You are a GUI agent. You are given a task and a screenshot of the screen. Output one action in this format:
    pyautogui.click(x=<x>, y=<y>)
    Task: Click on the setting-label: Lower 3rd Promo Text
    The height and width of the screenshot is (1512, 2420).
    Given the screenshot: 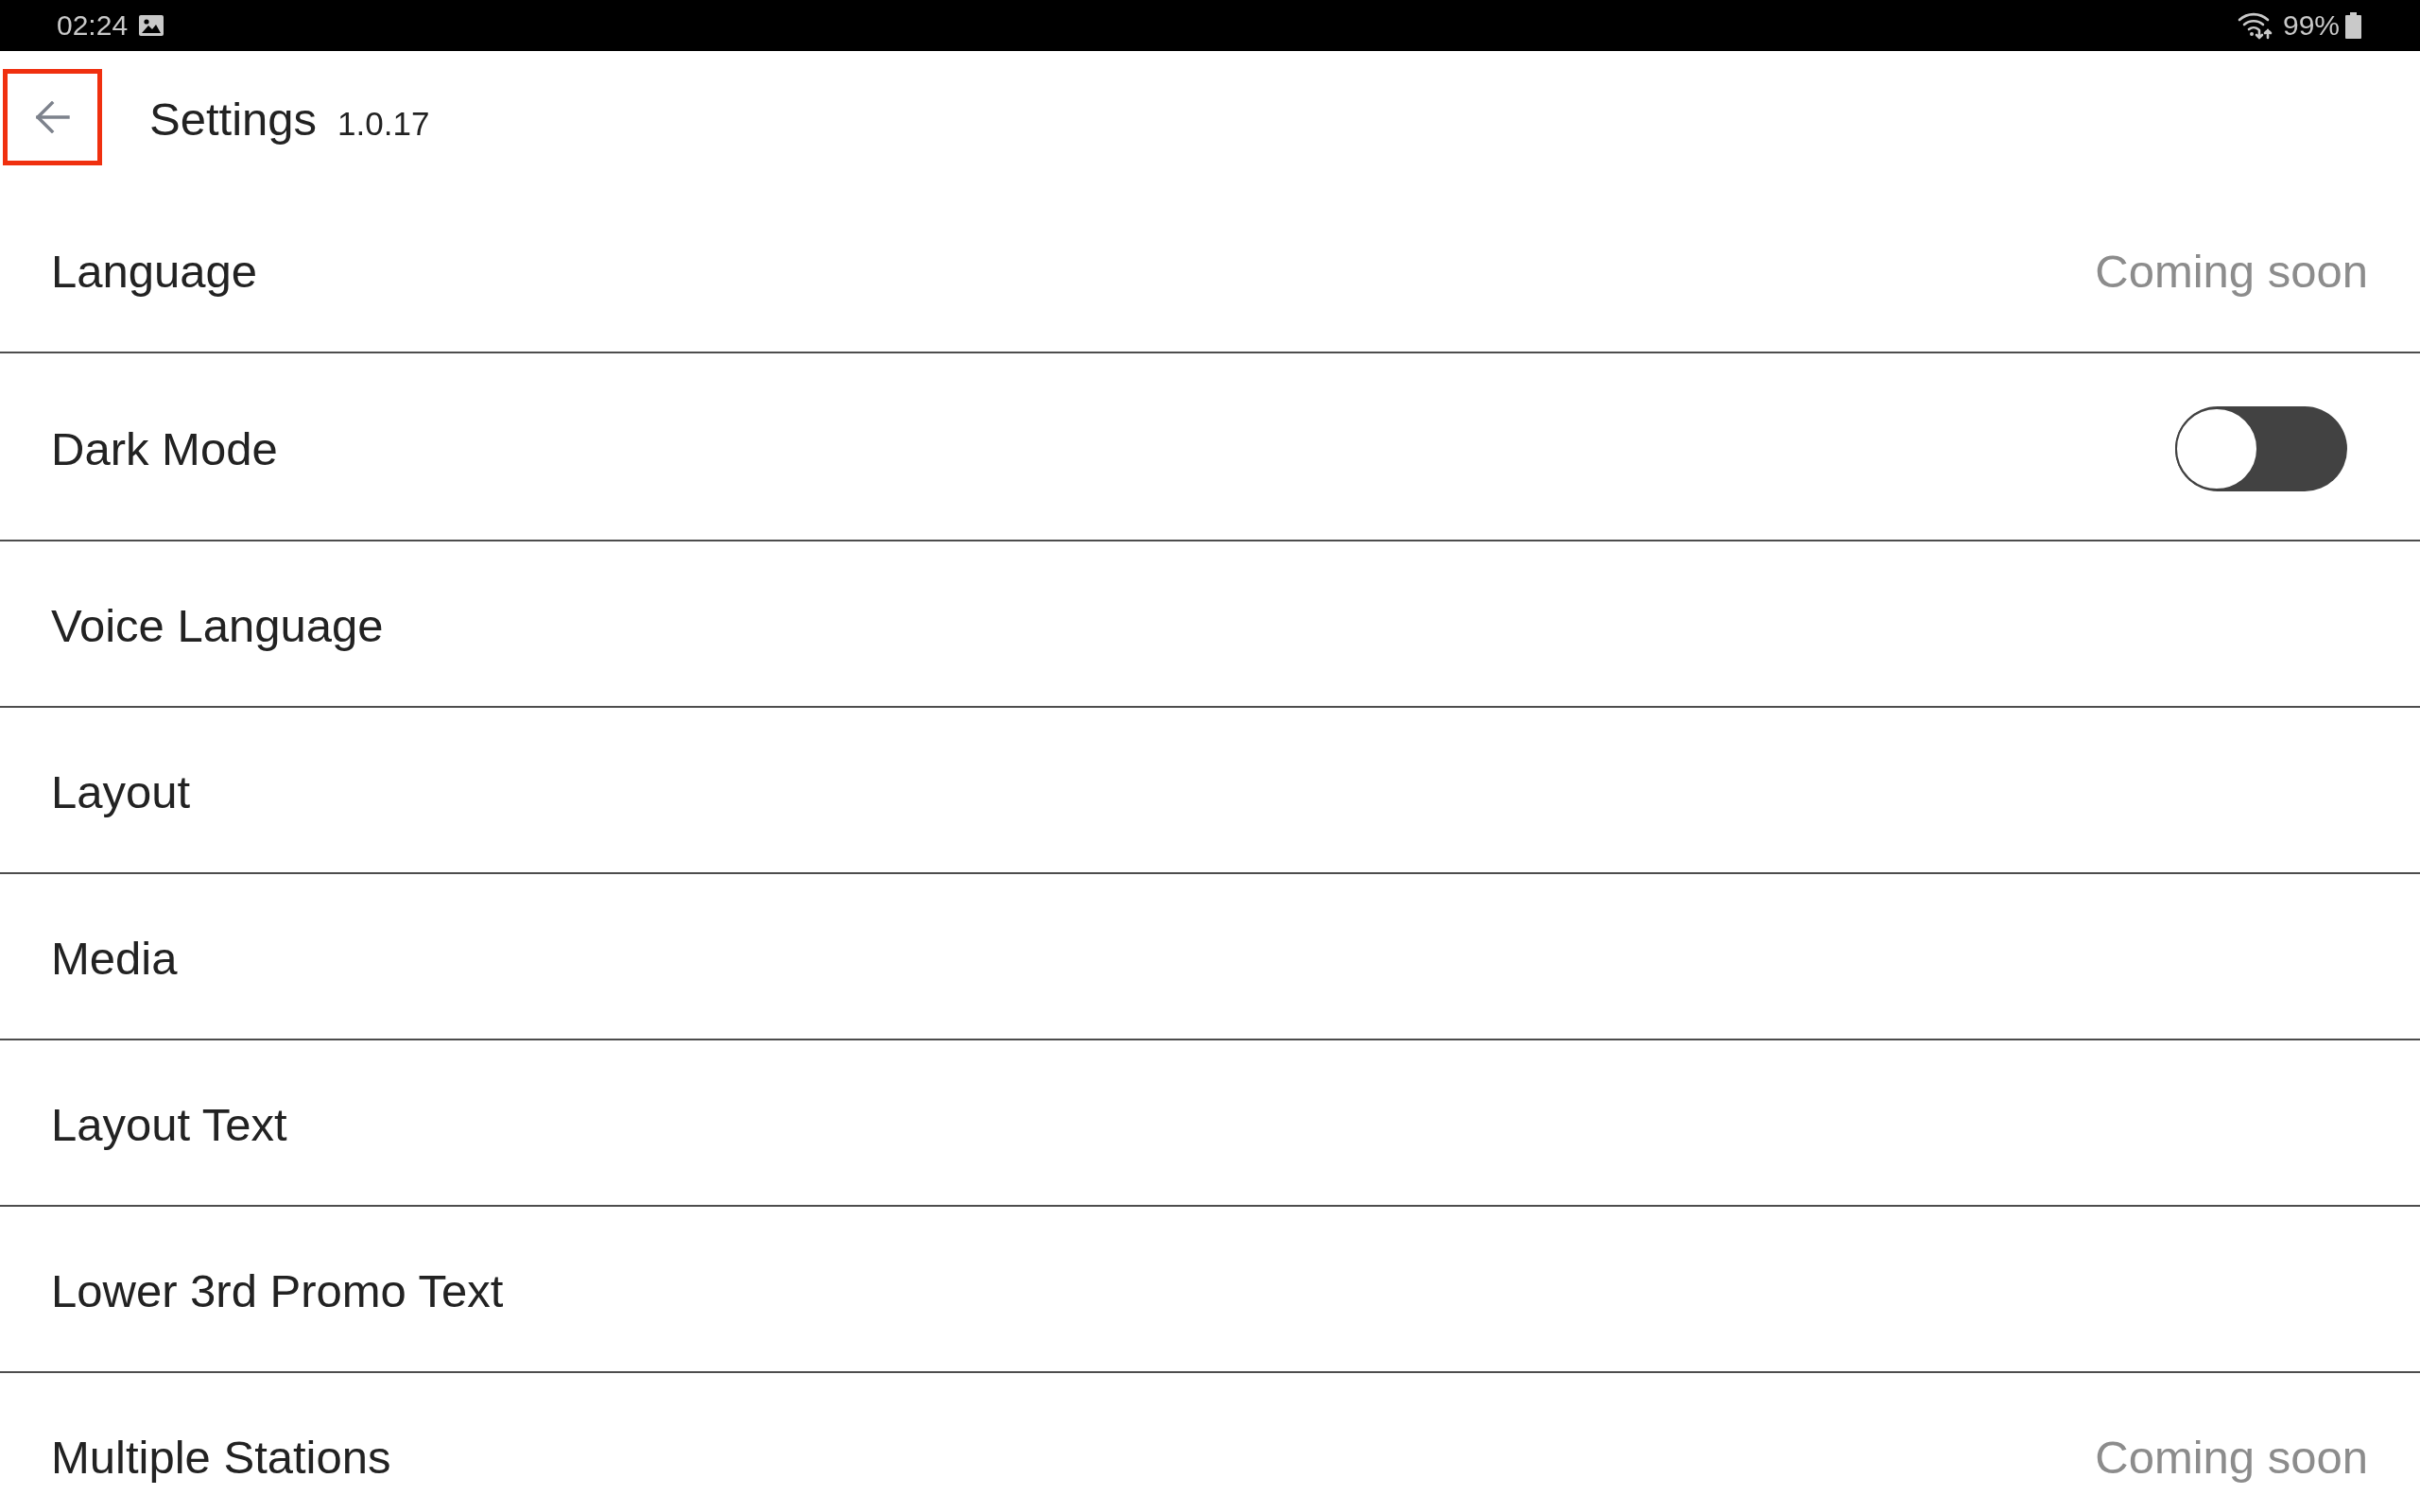 What is the action you would take?
    pyautogui.click(x=277, y=1290)
    